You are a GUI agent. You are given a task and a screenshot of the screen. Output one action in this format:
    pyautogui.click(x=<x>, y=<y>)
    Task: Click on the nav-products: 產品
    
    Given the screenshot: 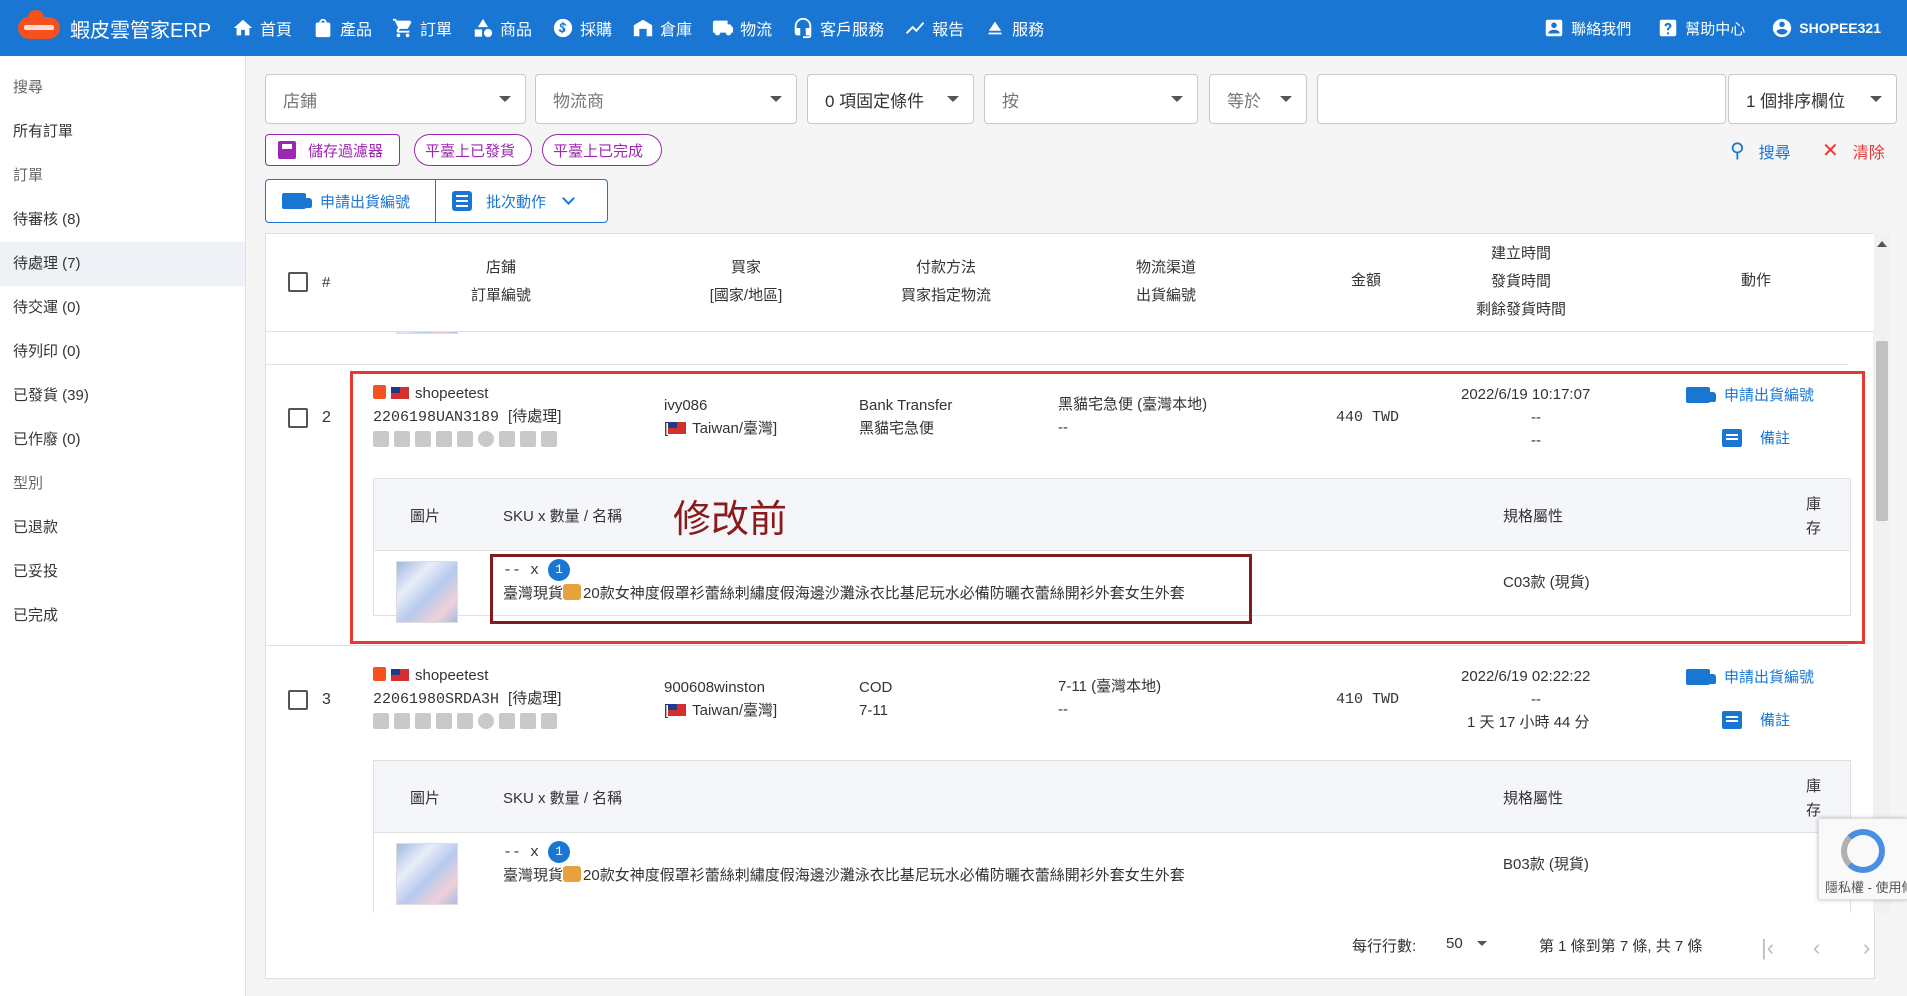 What is the action you would take?
    pyautogui.click(x=342, y=28)
    